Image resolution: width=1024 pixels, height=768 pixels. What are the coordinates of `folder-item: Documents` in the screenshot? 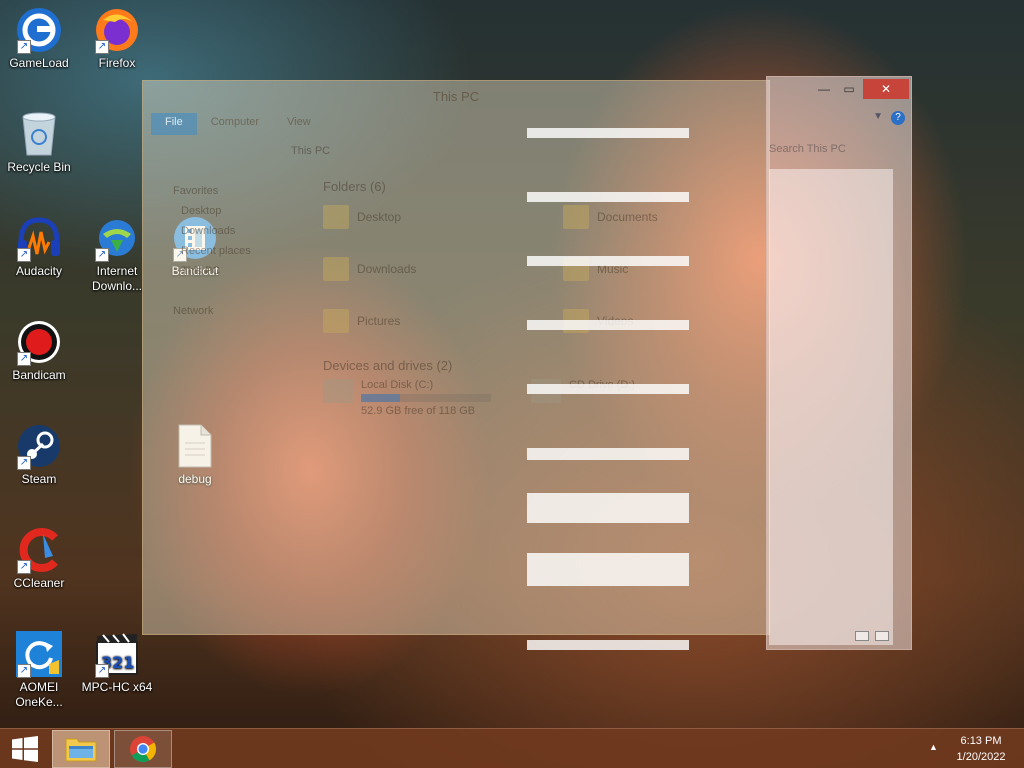 It's located at (653, 217).